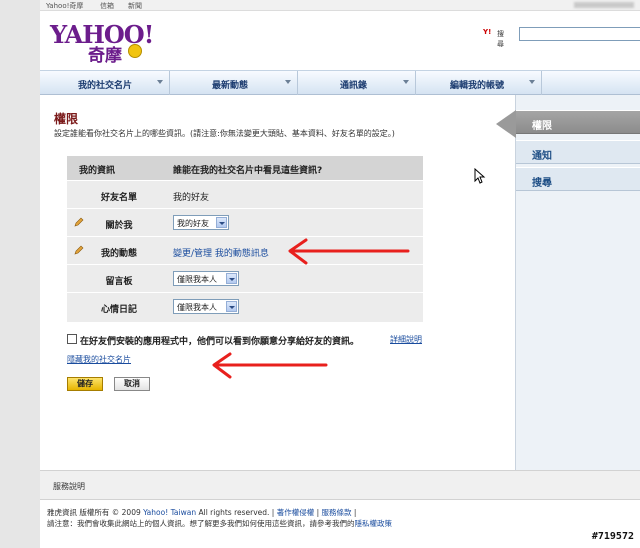  I want to click on footer-links-bar: 服務說明, so click(340, 485).